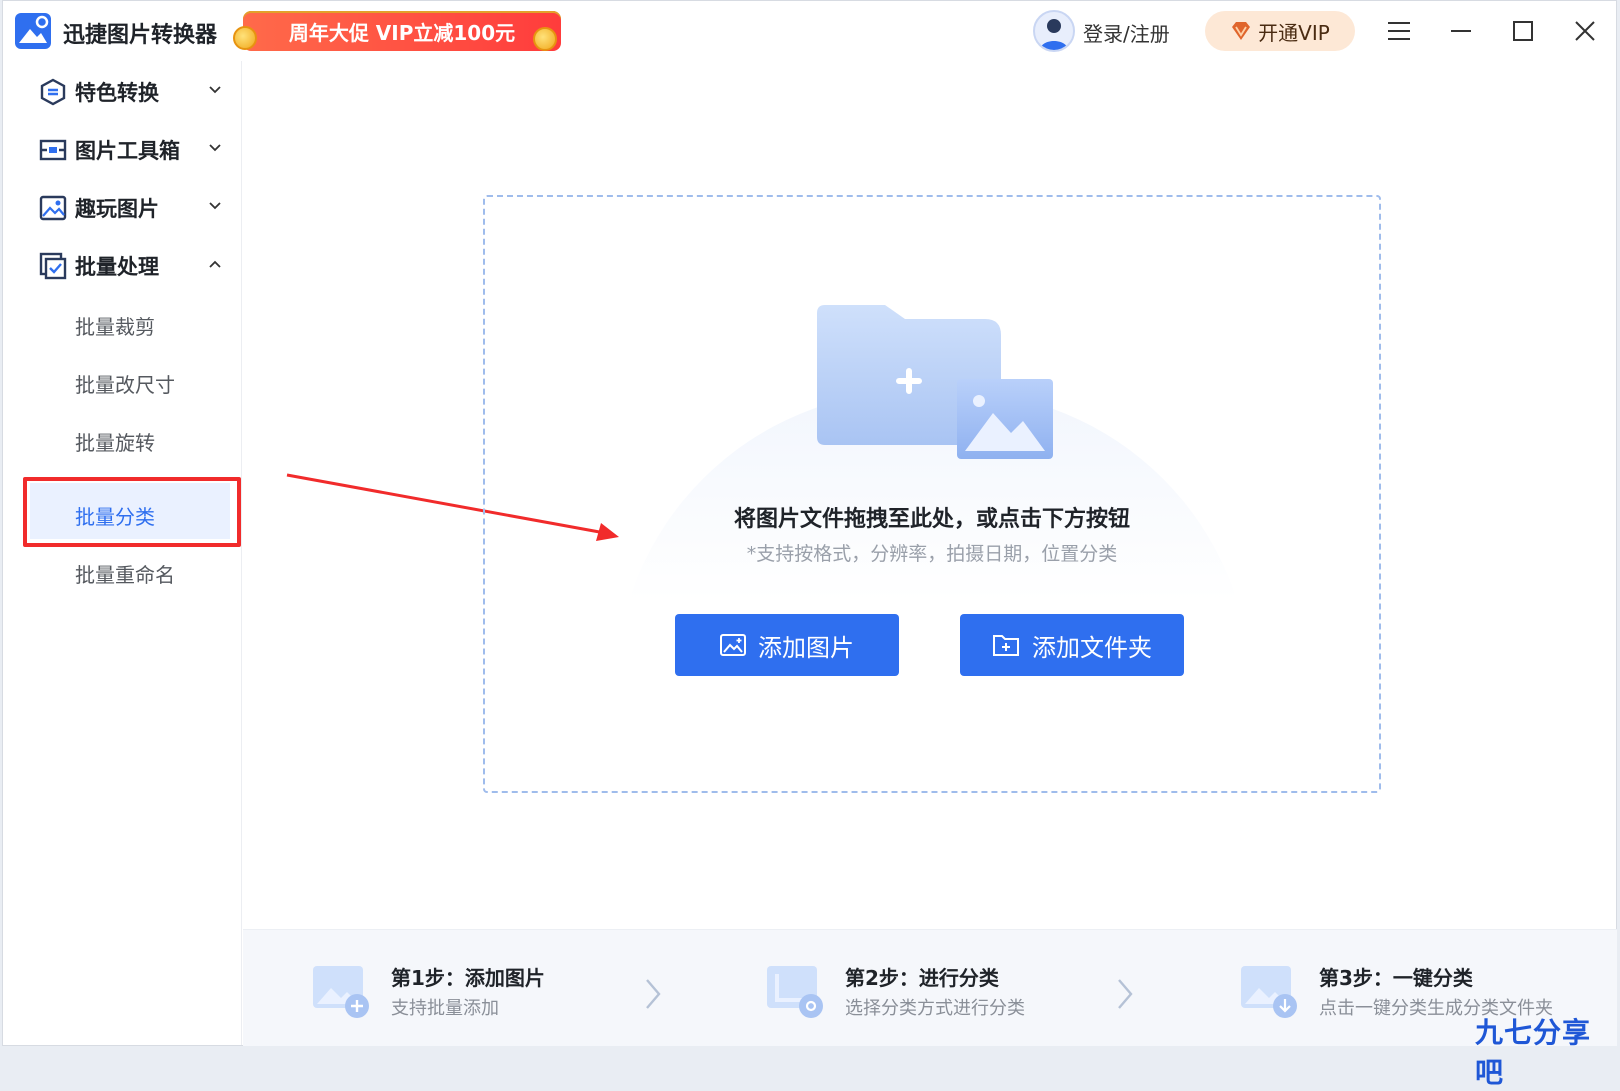 The width and height of the screenshot is (1620, 1091). Describe the element at coordinates (935, 382) in the screenshot. I see `folder-add-icon` at that location.